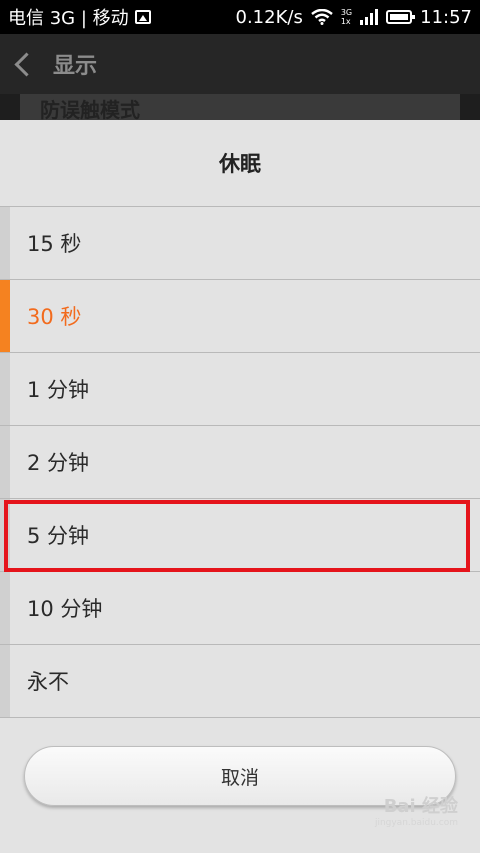  What do you see at coordinates (240, 389) in the screenshot?
I see `option-1-minute: 1 分钟` at bounding box center [240, 389].